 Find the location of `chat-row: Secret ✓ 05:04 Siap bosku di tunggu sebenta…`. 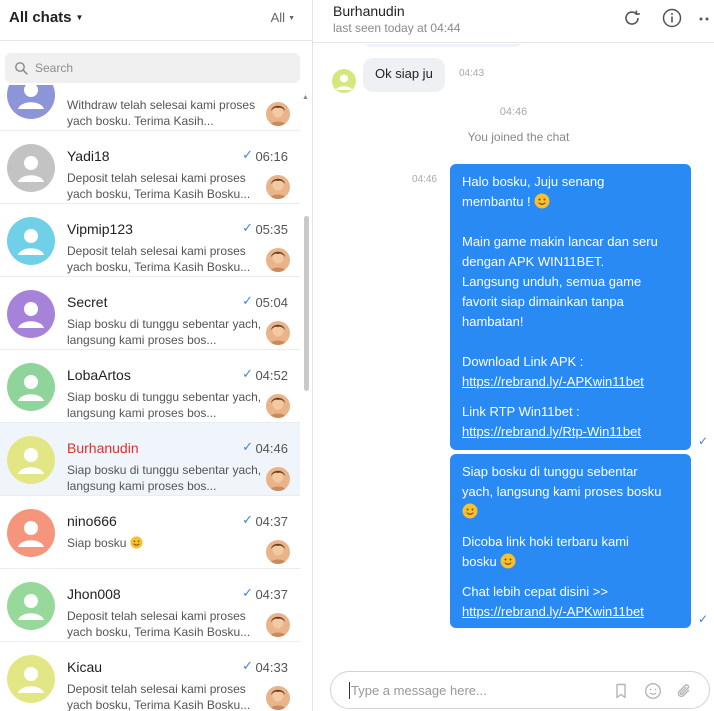

chat-row: Secret ✓ 05:04 Siap bosku di tunggu sebenta… is located at coordinates (150, 313).